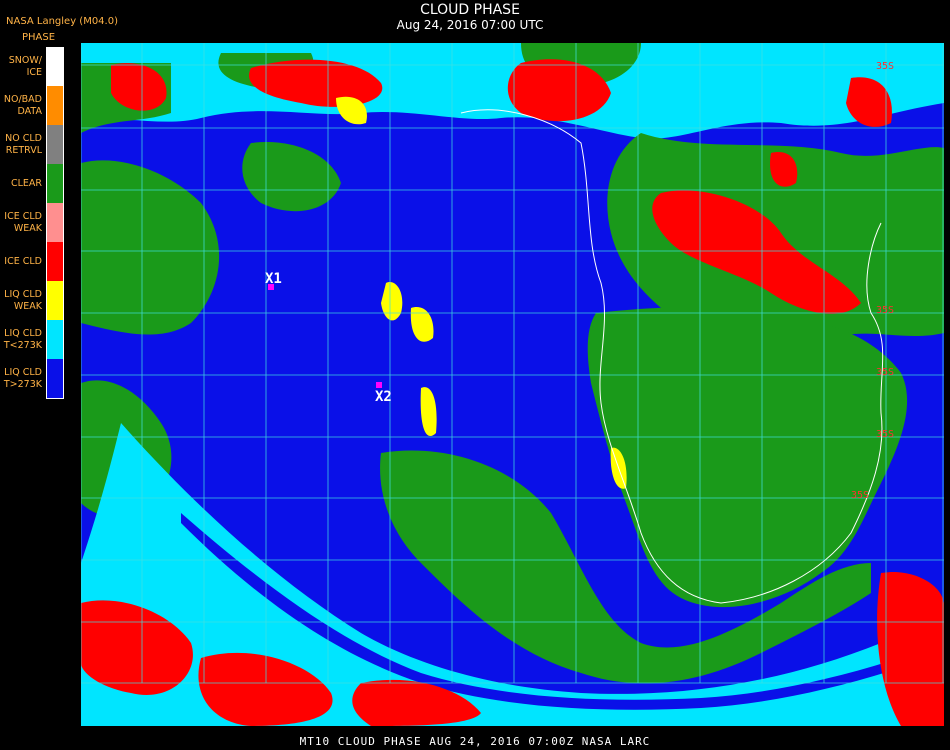 Image resolution: width=950 pixels, height=750 pixels. I want to click on legend-title: PHASE, so click(39, 37).